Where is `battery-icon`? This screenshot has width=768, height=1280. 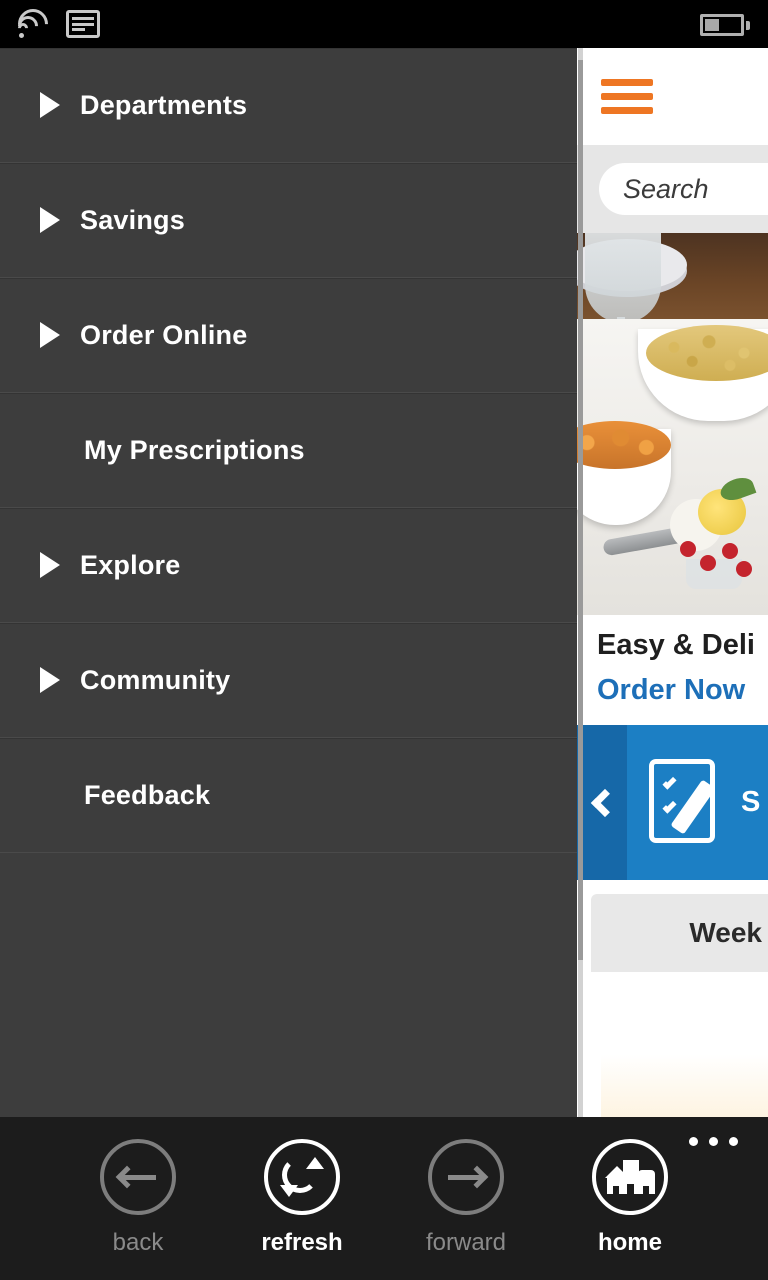
battery-icon is located at coordinates (725, 25).